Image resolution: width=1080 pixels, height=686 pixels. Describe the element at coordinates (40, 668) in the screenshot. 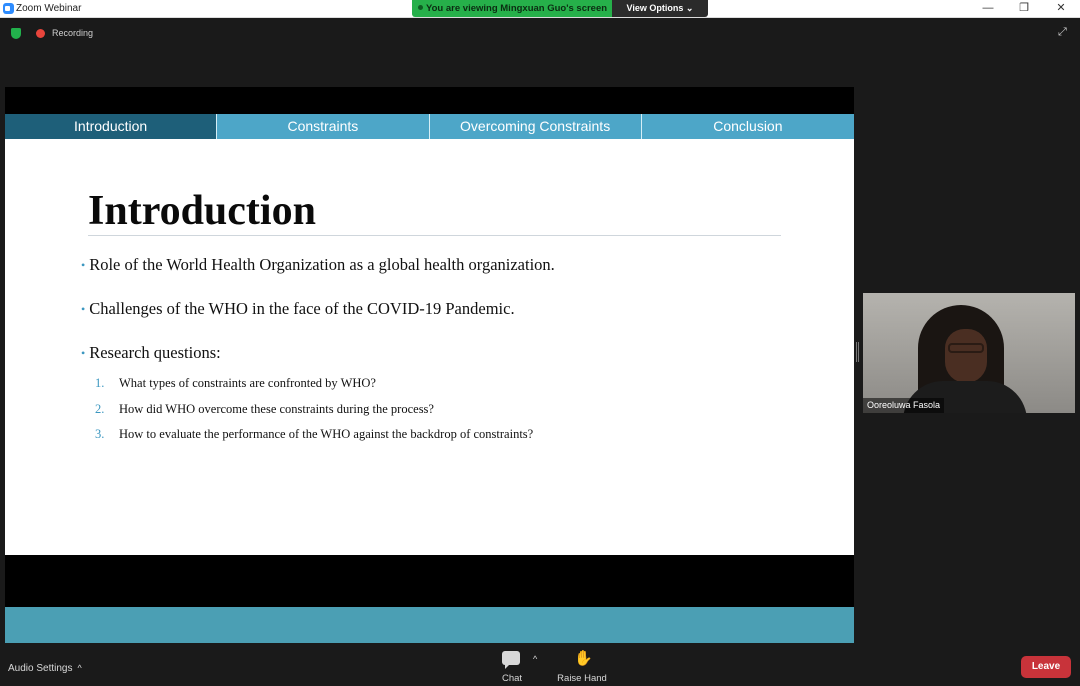

I see `audio-settings-label: Audio Settings` at that location.